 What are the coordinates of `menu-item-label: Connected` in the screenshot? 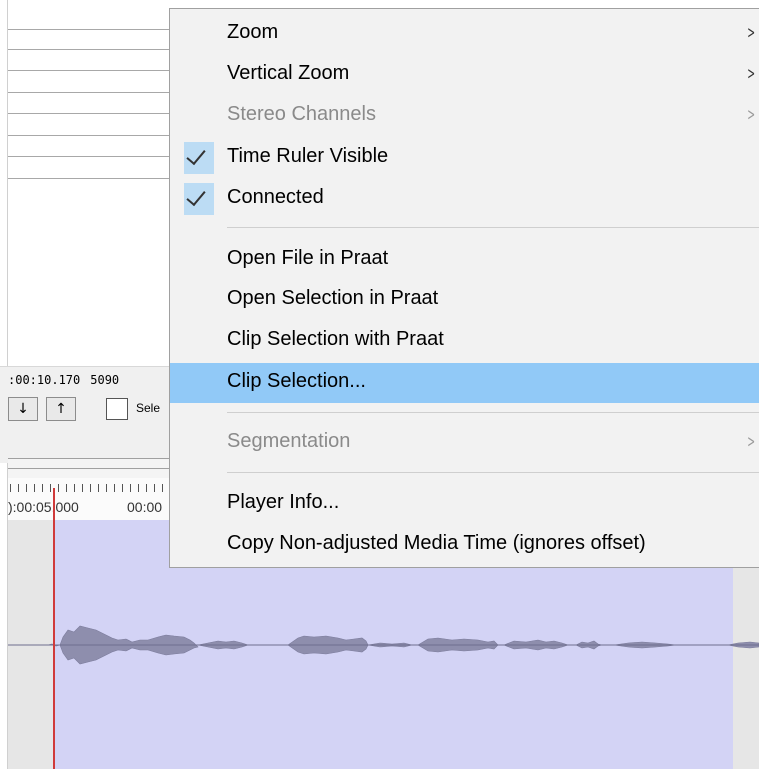 It's located at (275, 197).